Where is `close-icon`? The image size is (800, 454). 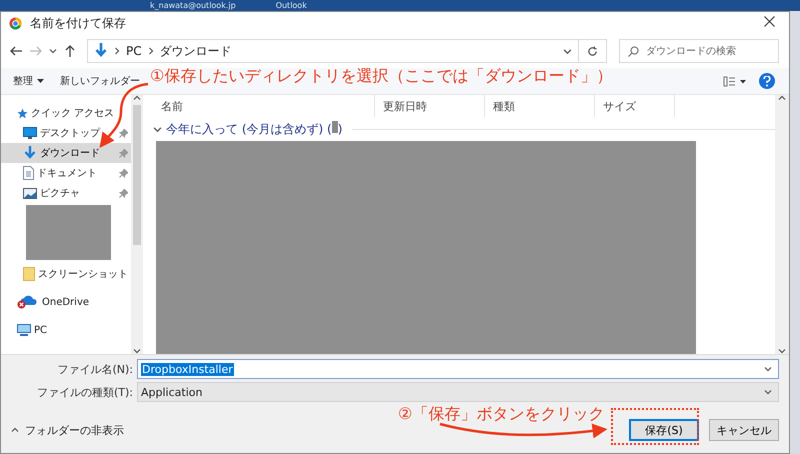 close-icon is located at coordinates (769, 21).